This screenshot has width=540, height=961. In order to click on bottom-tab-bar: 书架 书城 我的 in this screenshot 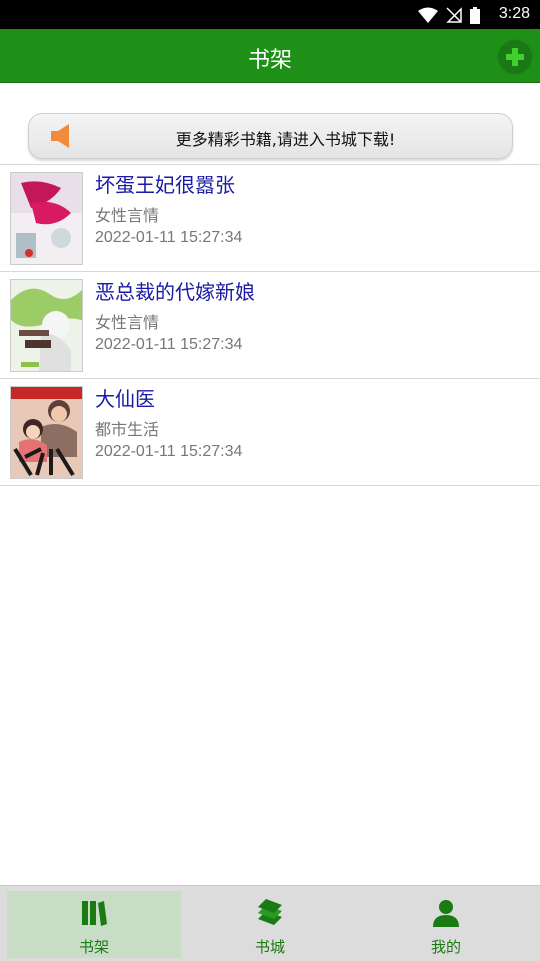, I will do `click(270, 923)`.